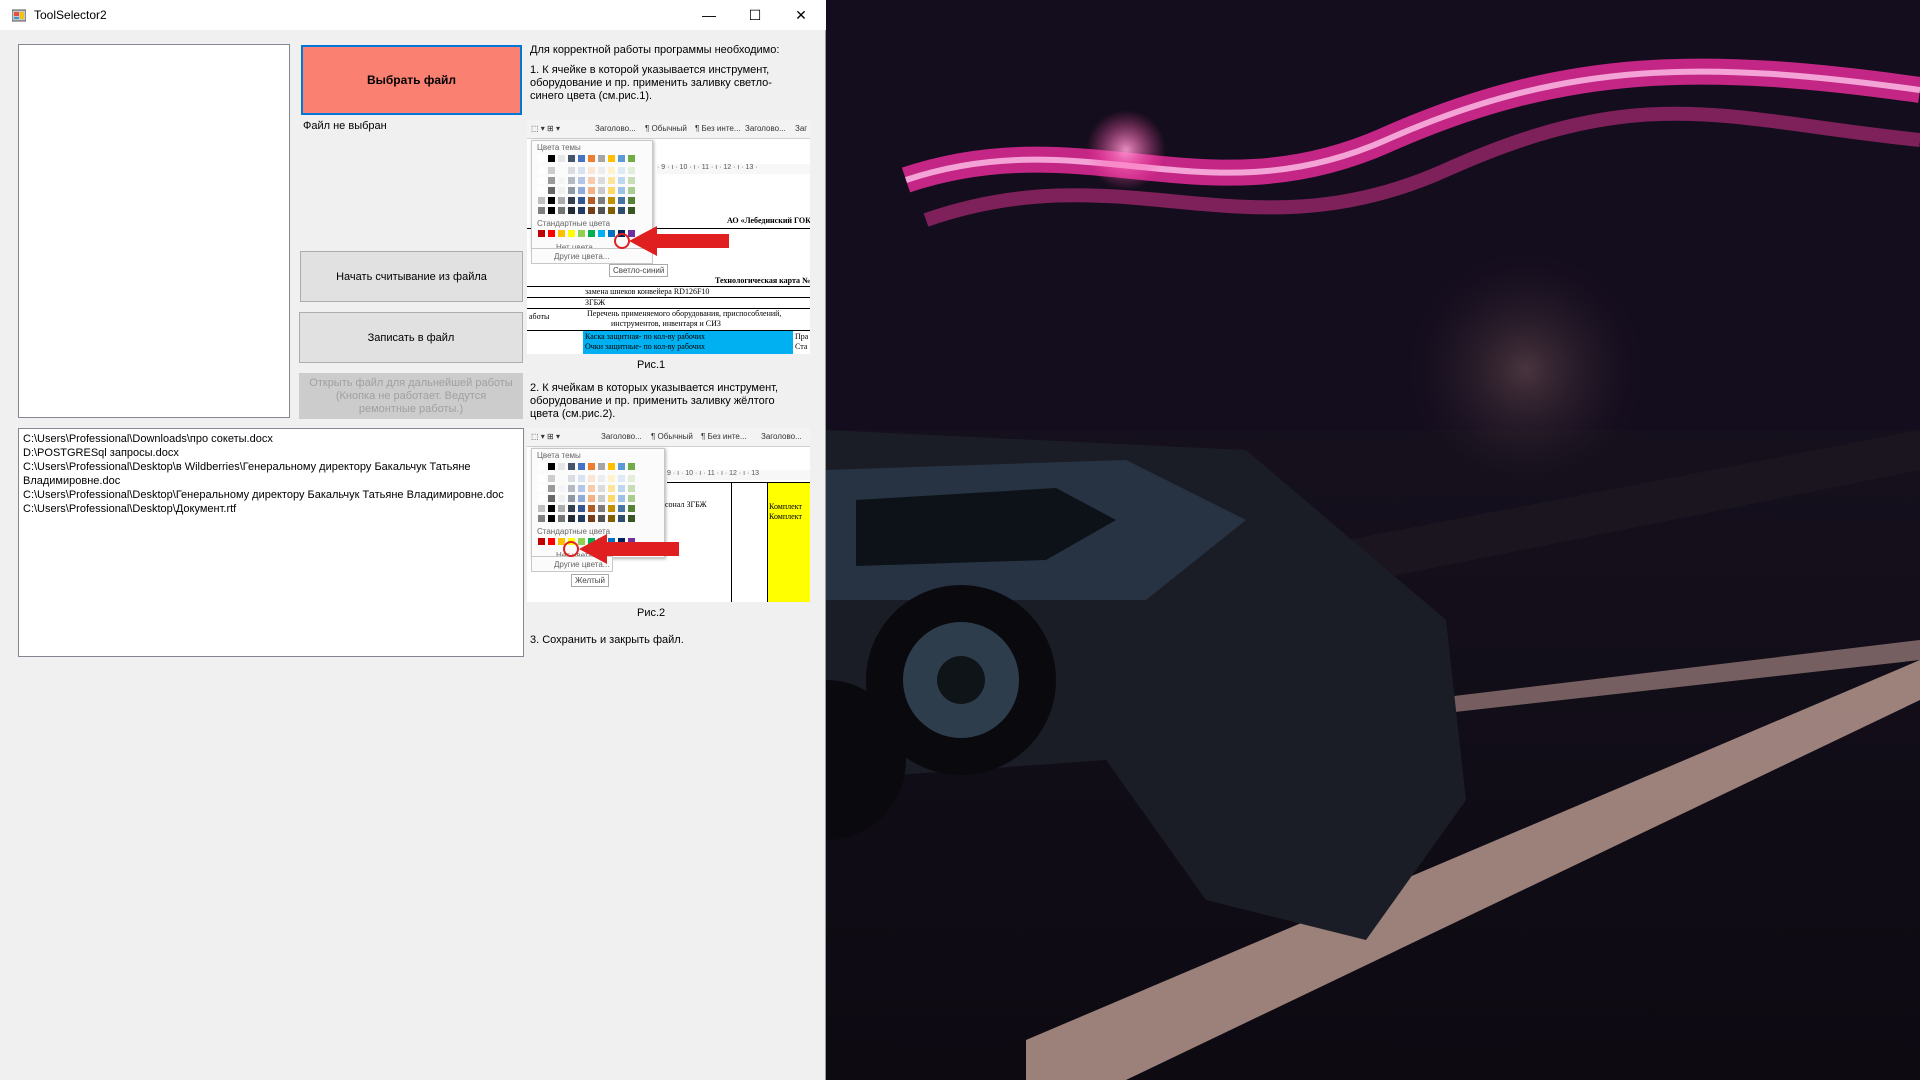 Image resolution: width=1920 pixels, height=1080 pixels. Describe the element at coordinates (684, 504) in the screenshot. I see `doc-text: рсонал ЗГБЖ` at that location.